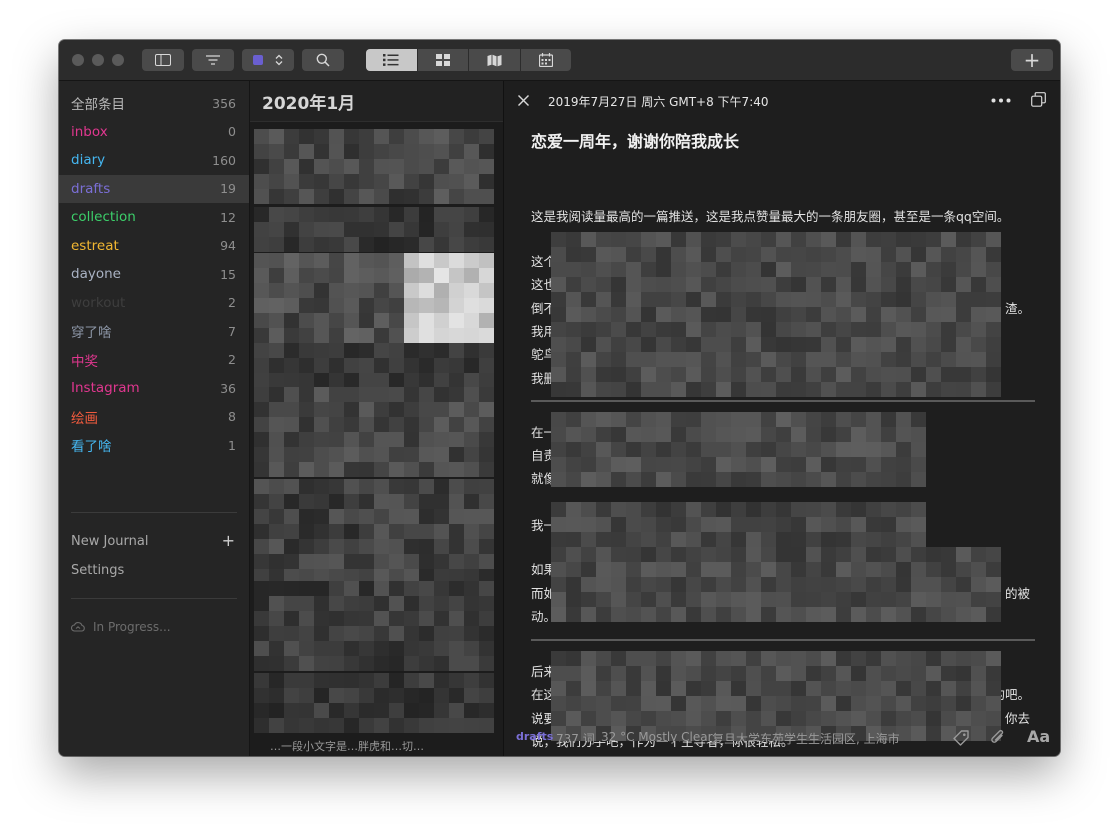  I want to click on filter-button, so click(213, 60).